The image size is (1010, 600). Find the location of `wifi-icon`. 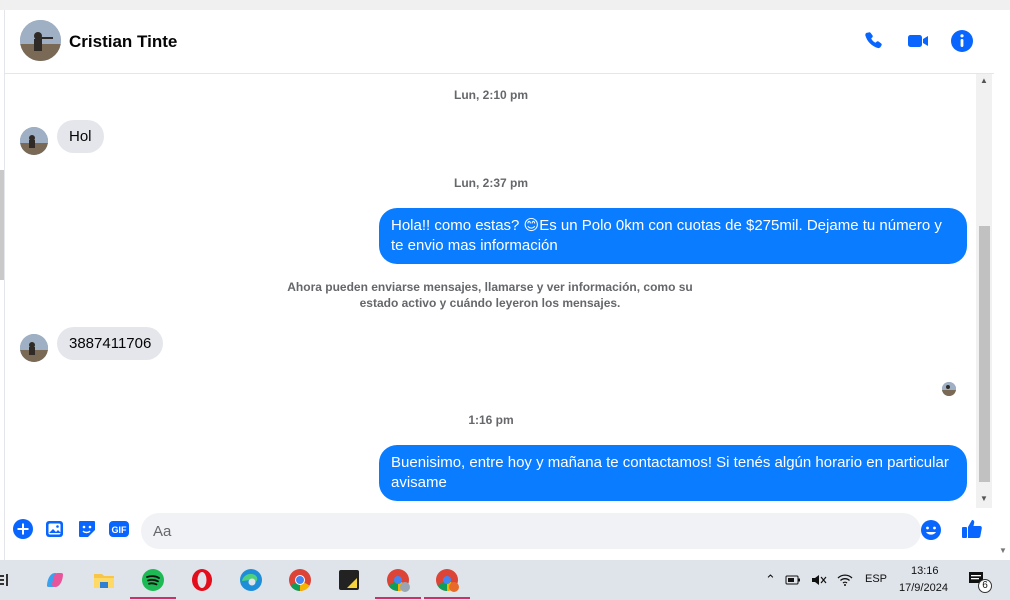

wifi-icon is located at coordinates (845, 580).